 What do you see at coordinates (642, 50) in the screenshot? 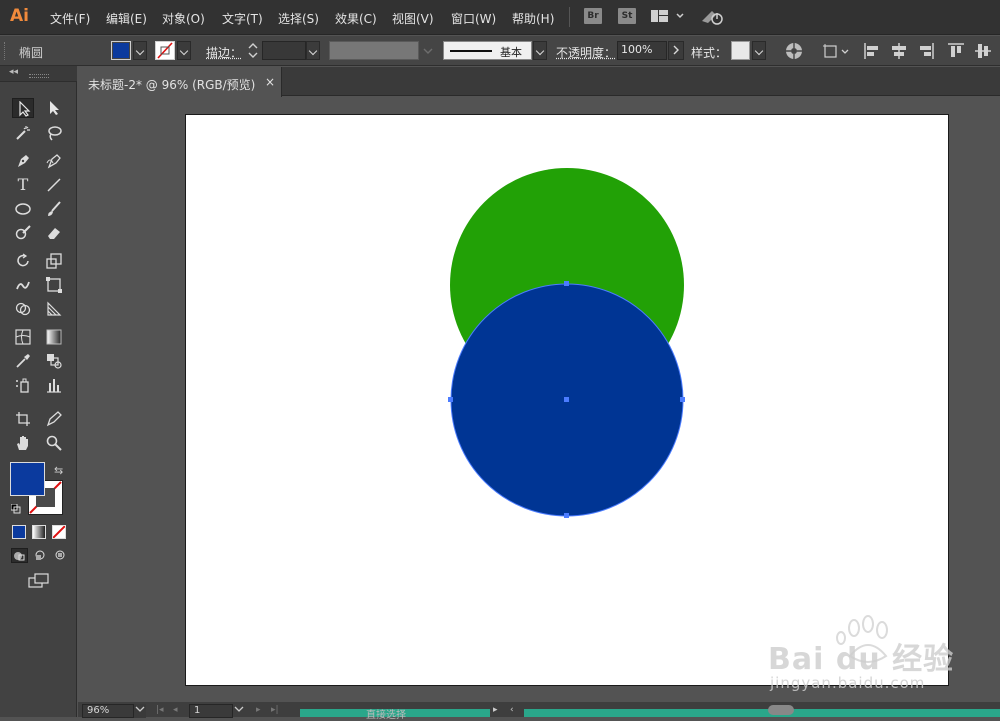
I see `opacity-input: 100%` at bounding box center [642, 50].